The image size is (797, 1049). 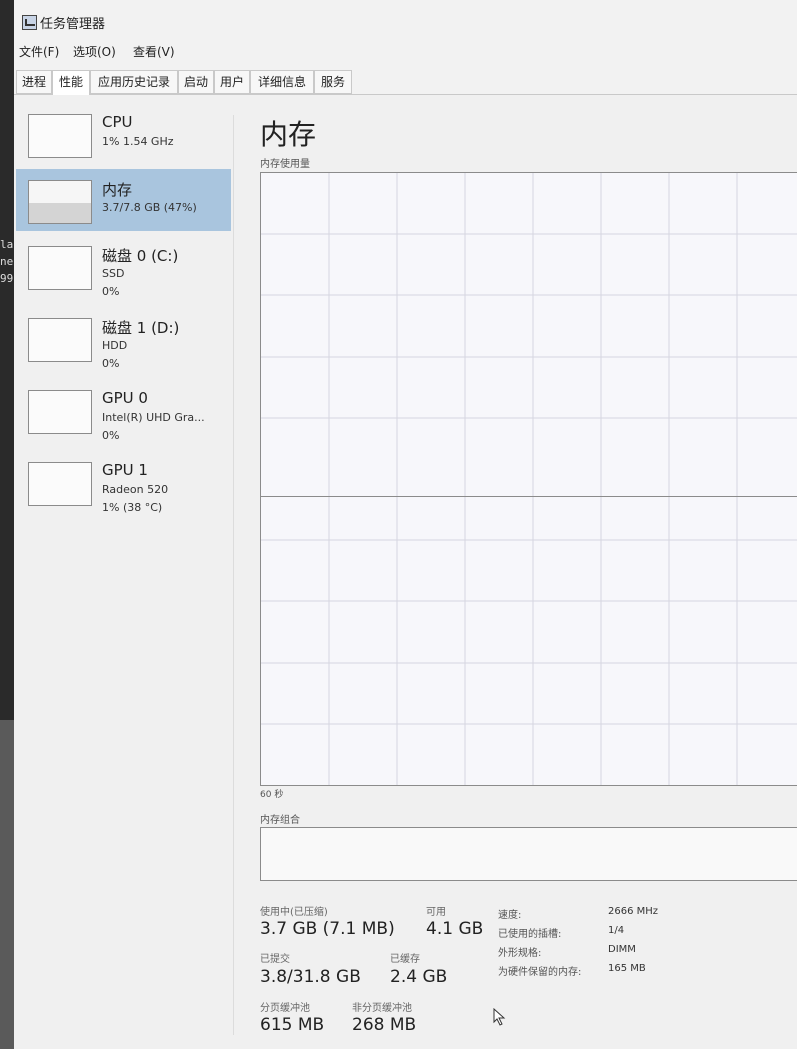 I want to click on in-use-value: 3.7 GB (7.1 MB), so click(x=327, y=929).